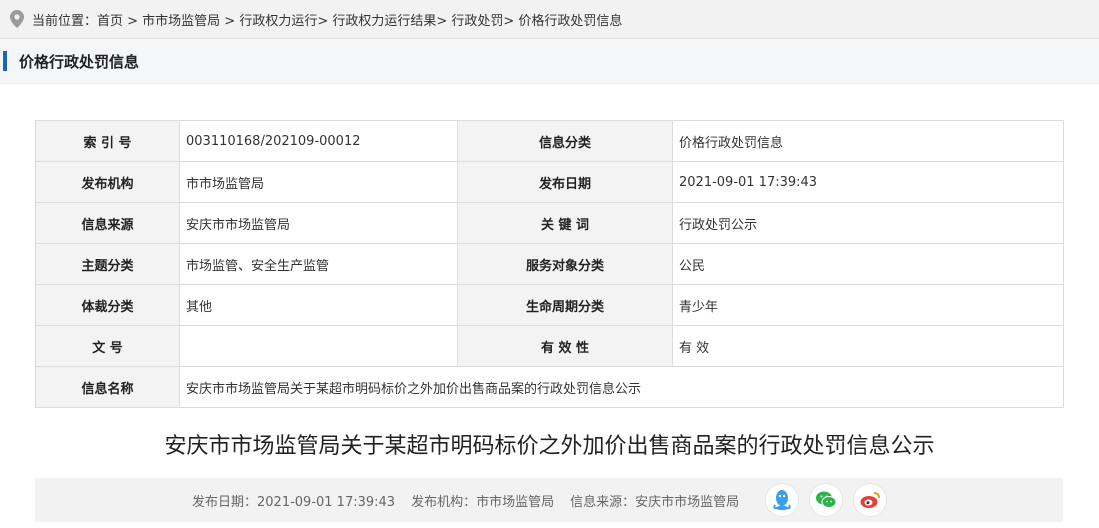 The height and width of the screenshot is (528, 1099). I want to click on label-info-source: 信息来源, so click(107, 223).